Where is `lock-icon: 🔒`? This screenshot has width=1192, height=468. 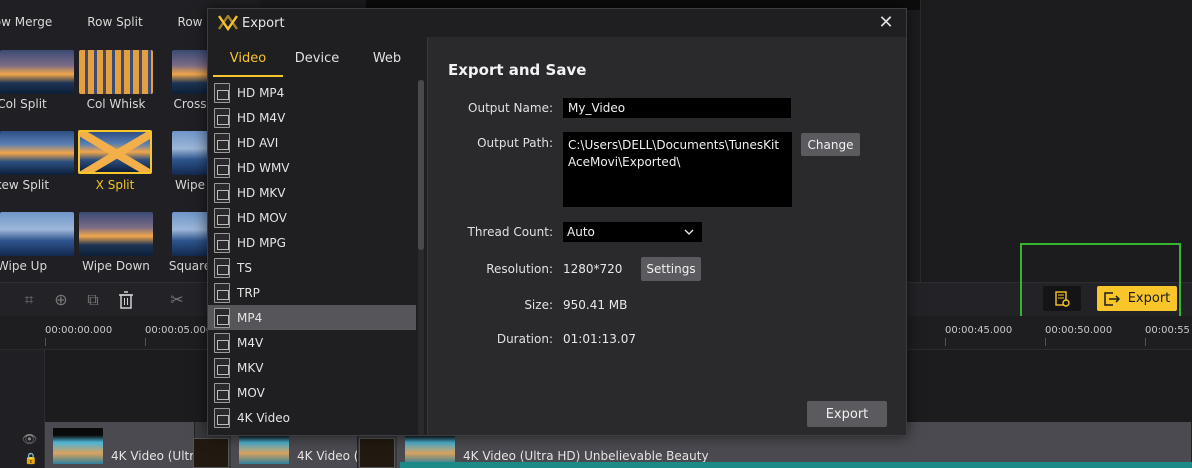 lock-icon: 🔒 is located at coordinates (31, 458).